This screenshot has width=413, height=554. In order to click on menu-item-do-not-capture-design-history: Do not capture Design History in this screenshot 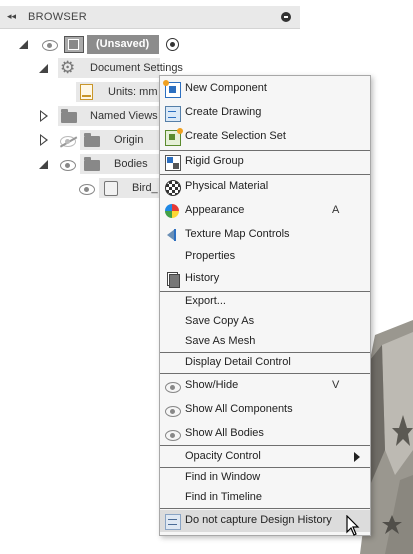, I will do `click(265, 521)`.